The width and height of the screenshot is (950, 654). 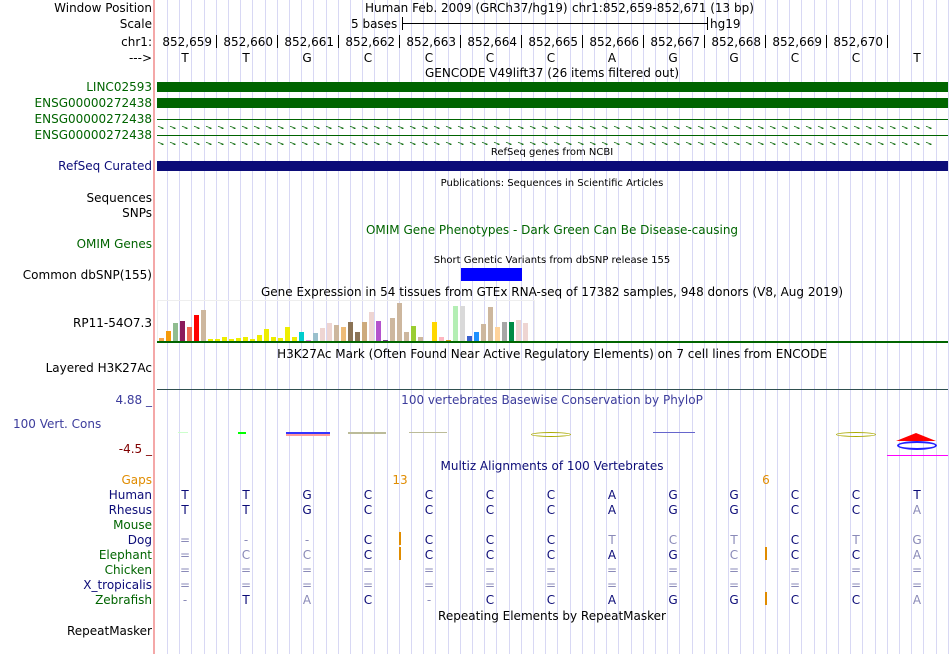 What do you see at coordinates (136, 480) in the screenshot?
I see `gaps-label: Gaps` at bounding box center [136, 480].